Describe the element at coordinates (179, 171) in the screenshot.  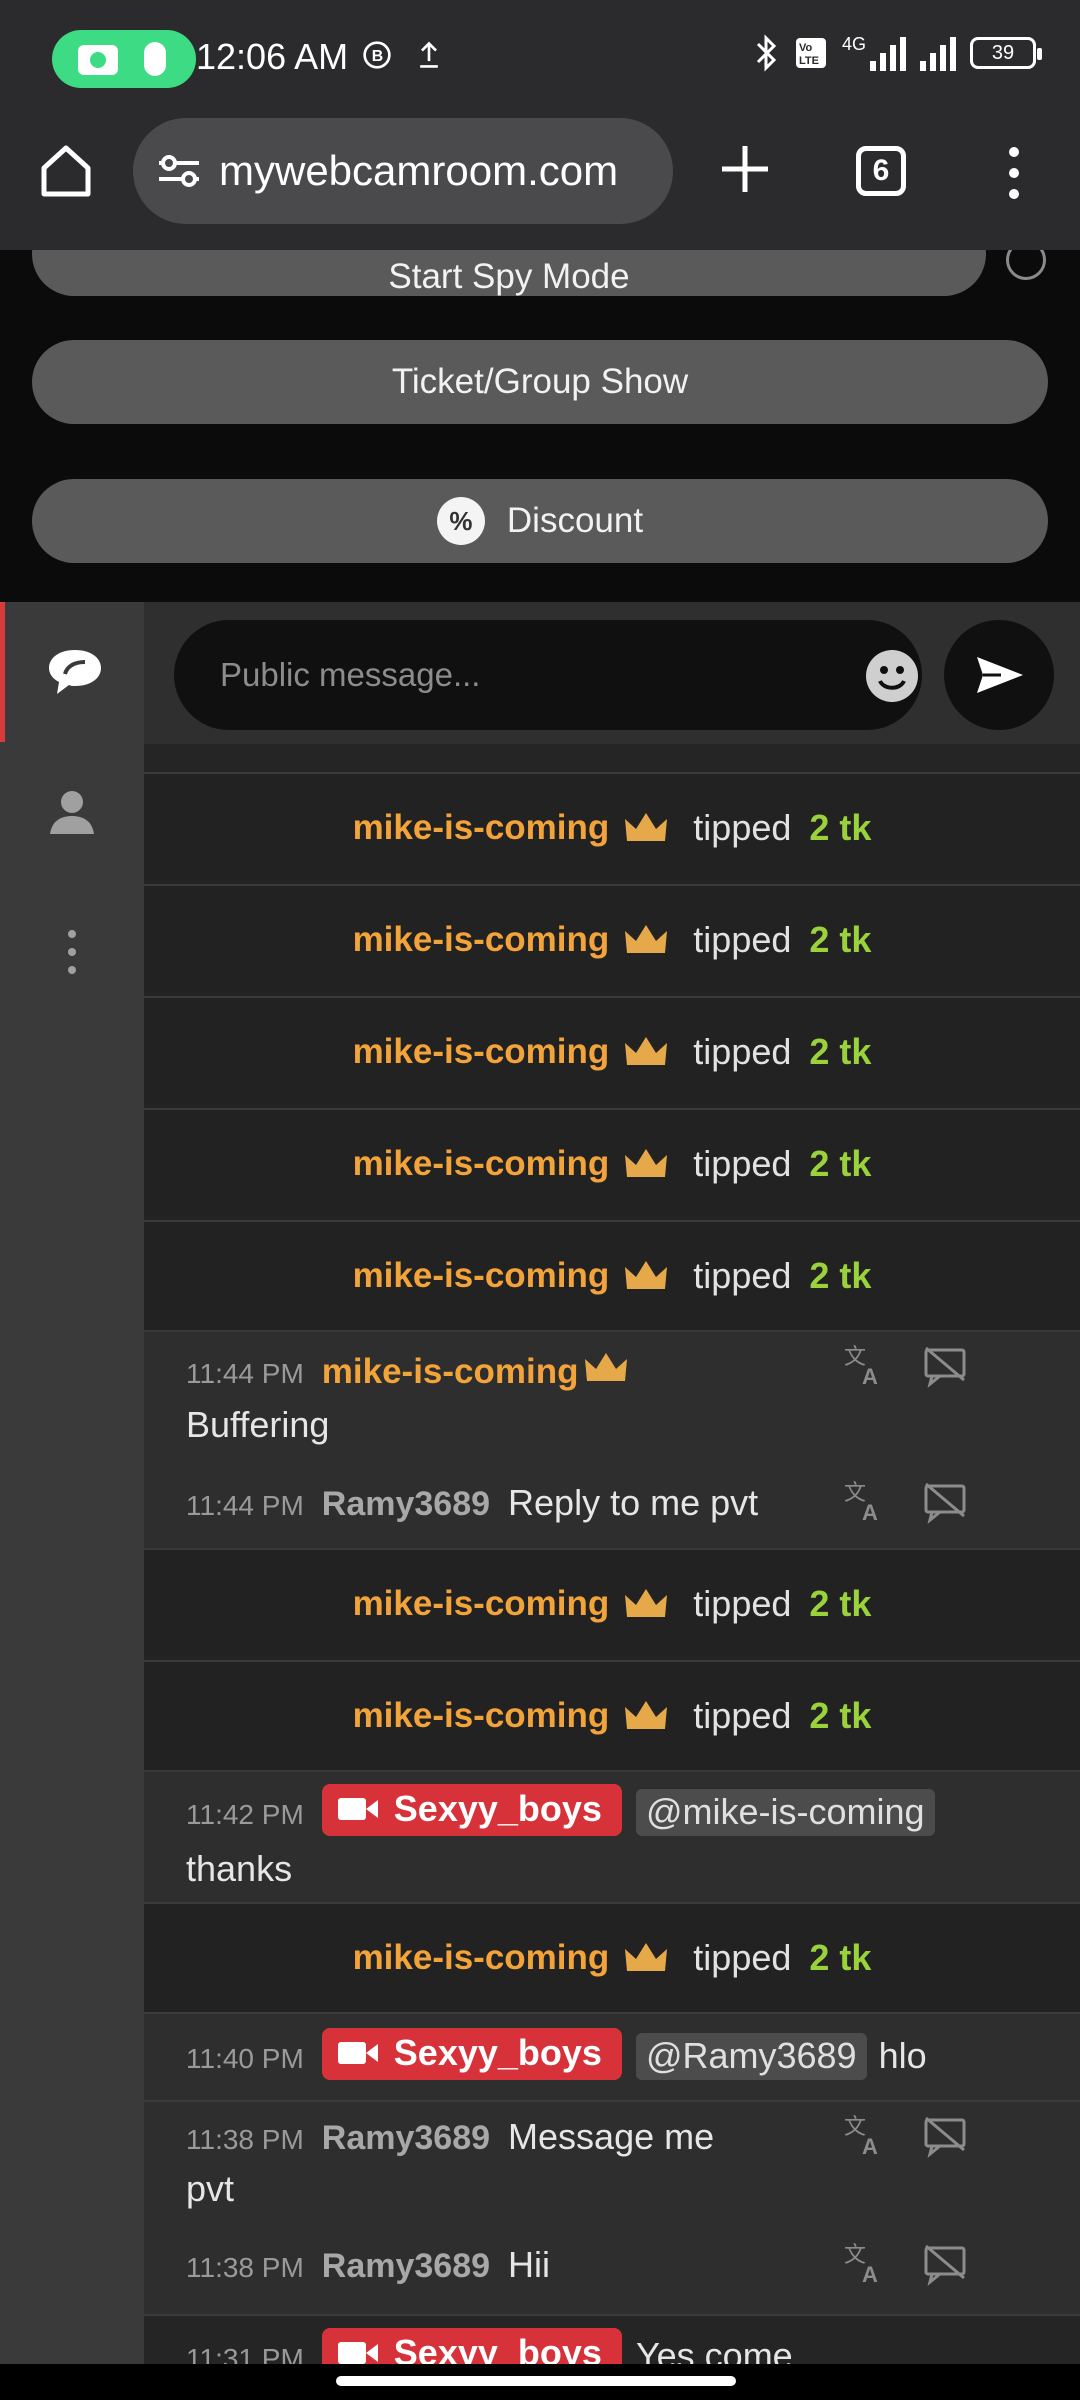
I see `site-settings-icon` at that location.